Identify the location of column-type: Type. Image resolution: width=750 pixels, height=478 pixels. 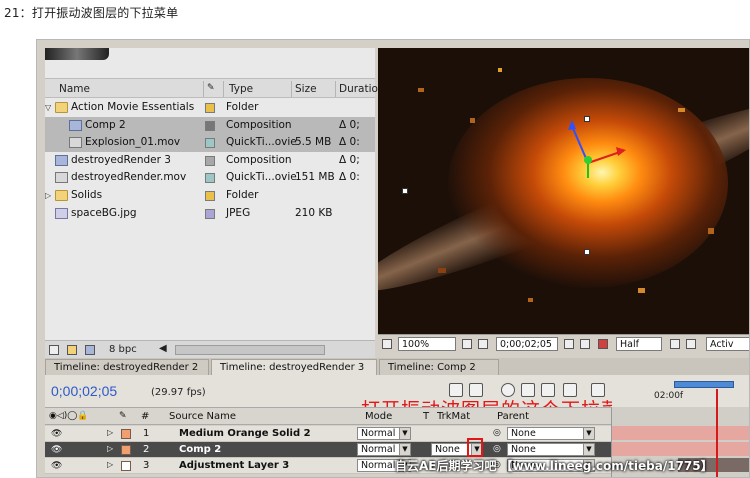
(241, 89).